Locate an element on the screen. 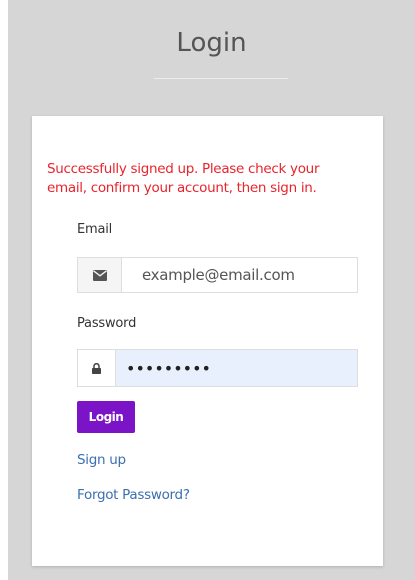  page-edge is located at coordinates (4, 290).